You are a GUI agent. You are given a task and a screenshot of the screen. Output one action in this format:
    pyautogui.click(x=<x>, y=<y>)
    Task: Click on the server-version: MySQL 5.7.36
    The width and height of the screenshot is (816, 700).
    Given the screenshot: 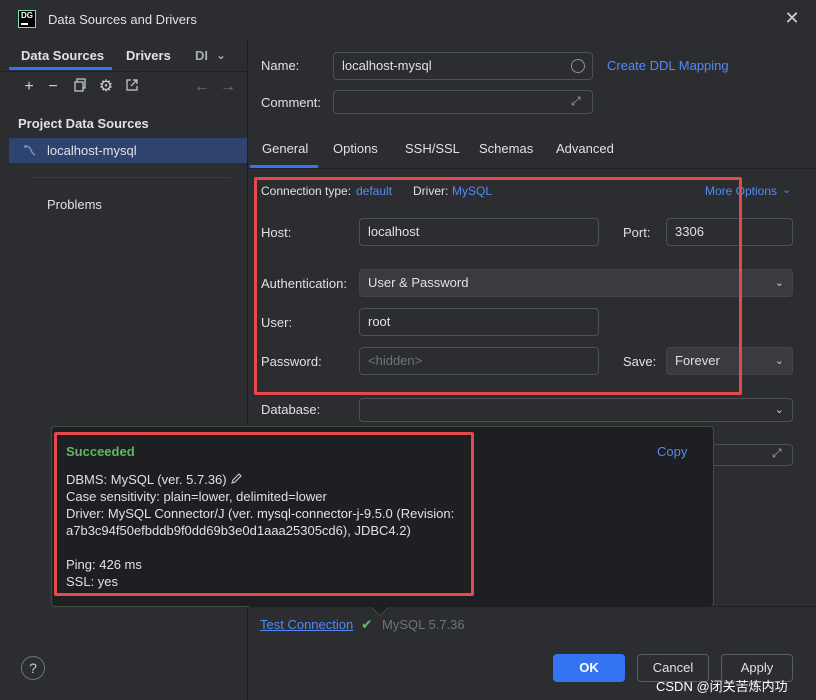 What is the action you would take?
    pyautogui.click(x=423, y=624)
    